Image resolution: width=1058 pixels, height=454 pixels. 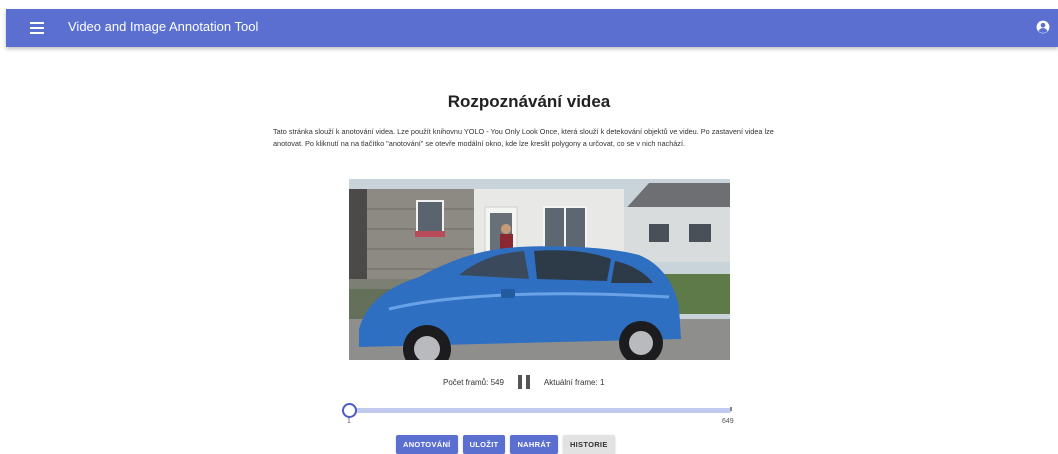 What do you see at coordinates (540, 410) in the screenshot?
I see `frame-slider-track` at bounding box center [540, 410].